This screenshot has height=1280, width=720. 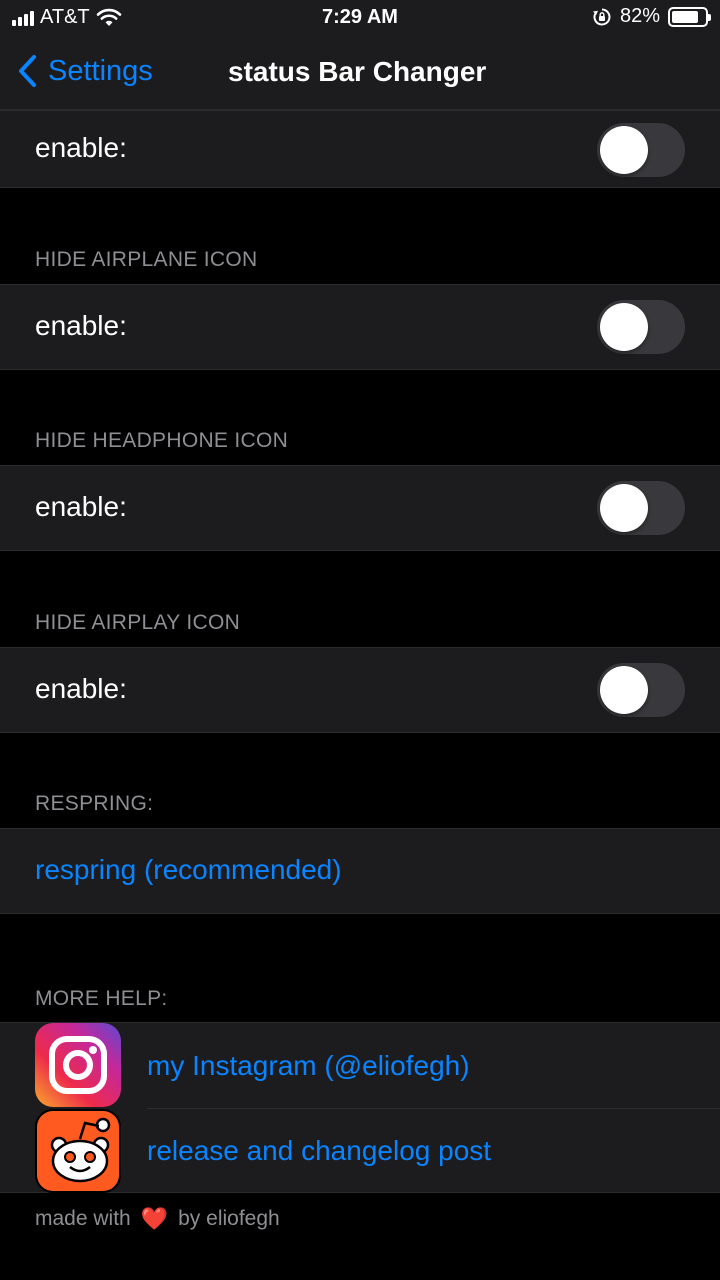 I want to click on status-left: AT&T, so click(x=67, y=17).